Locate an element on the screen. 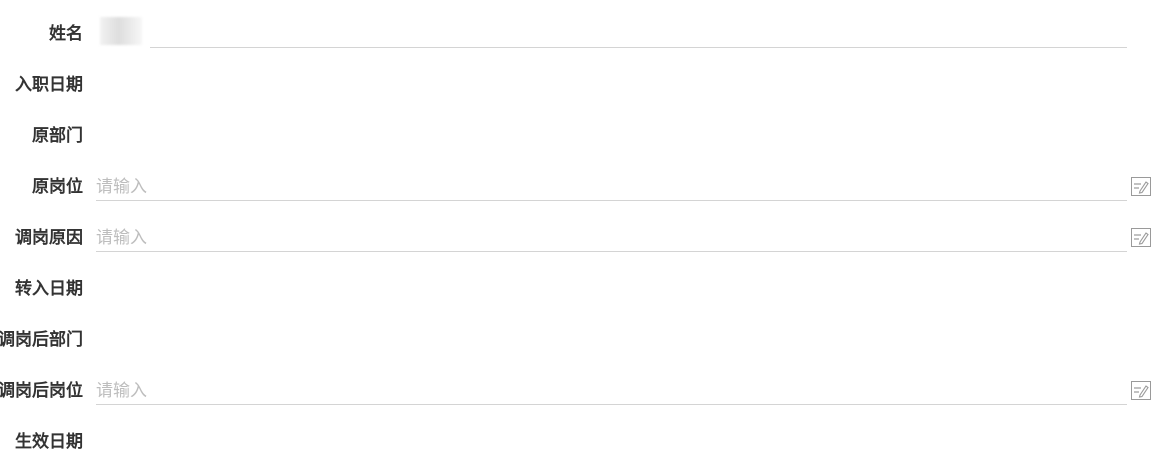 The width and height of the screenshot is (1171, 471). new-department-label: 调岗后部门 is located at coordinates (41, 340).